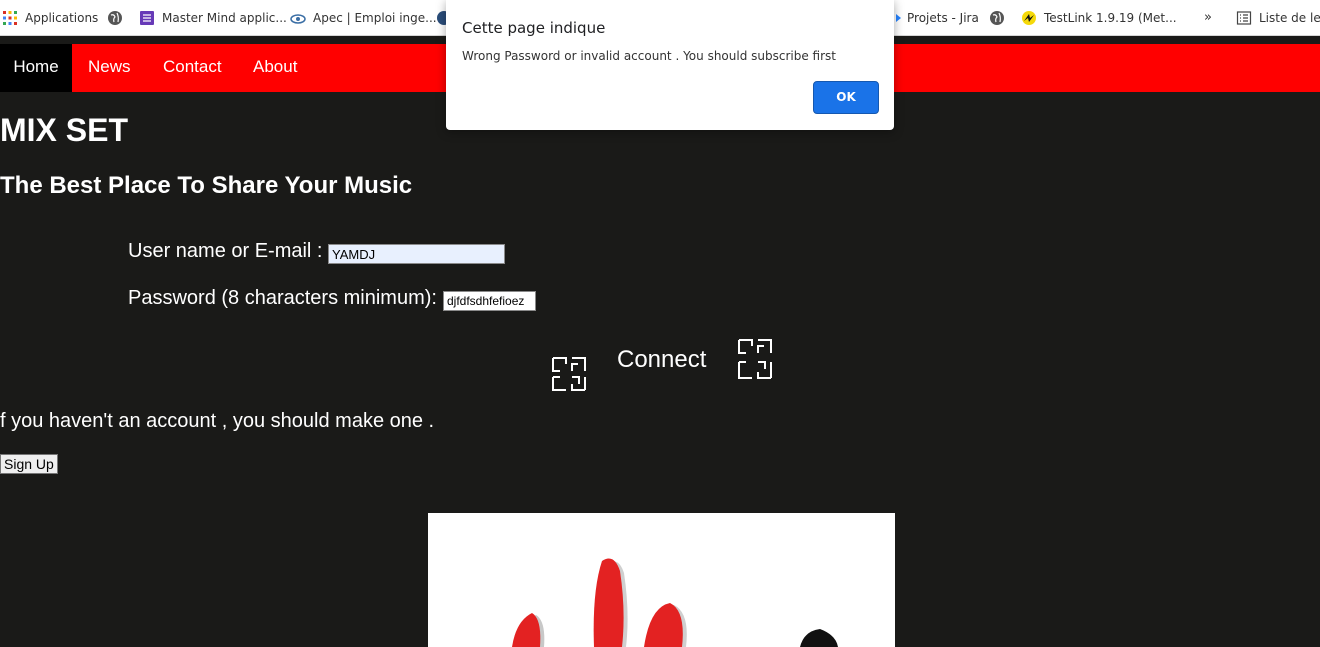 The image size is (1320, 647). I want to click on dialog-ok-button: OK, so click(846, 97).